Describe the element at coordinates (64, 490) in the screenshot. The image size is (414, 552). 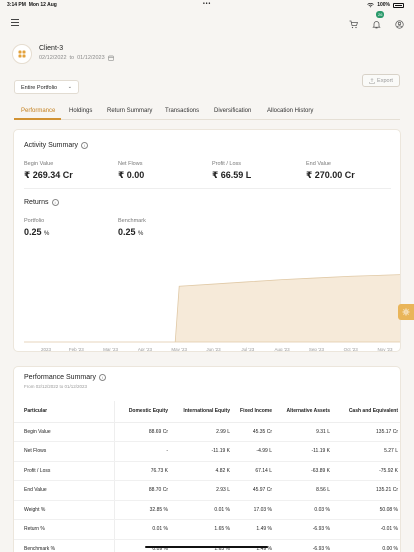
I see `row-label: End Value` at that location.